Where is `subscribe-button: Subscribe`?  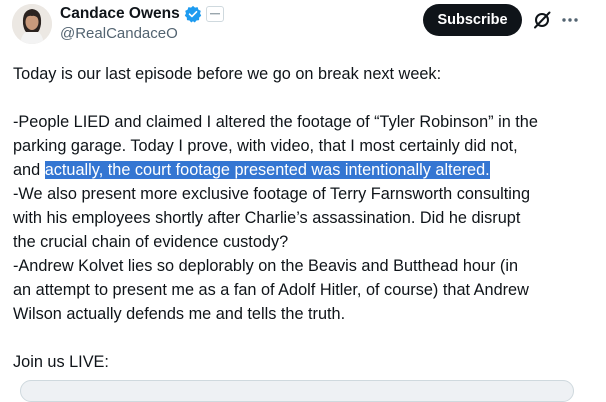
subscribe-button: Subscribe is located at coordinates (472, 20).